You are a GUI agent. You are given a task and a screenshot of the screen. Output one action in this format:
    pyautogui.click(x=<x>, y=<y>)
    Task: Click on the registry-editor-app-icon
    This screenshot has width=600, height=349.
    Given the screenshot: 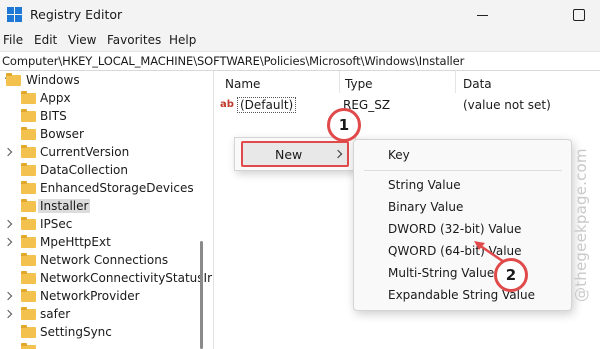 What is the action you would take?
    pyautogui.click(x=15, y=15)
    